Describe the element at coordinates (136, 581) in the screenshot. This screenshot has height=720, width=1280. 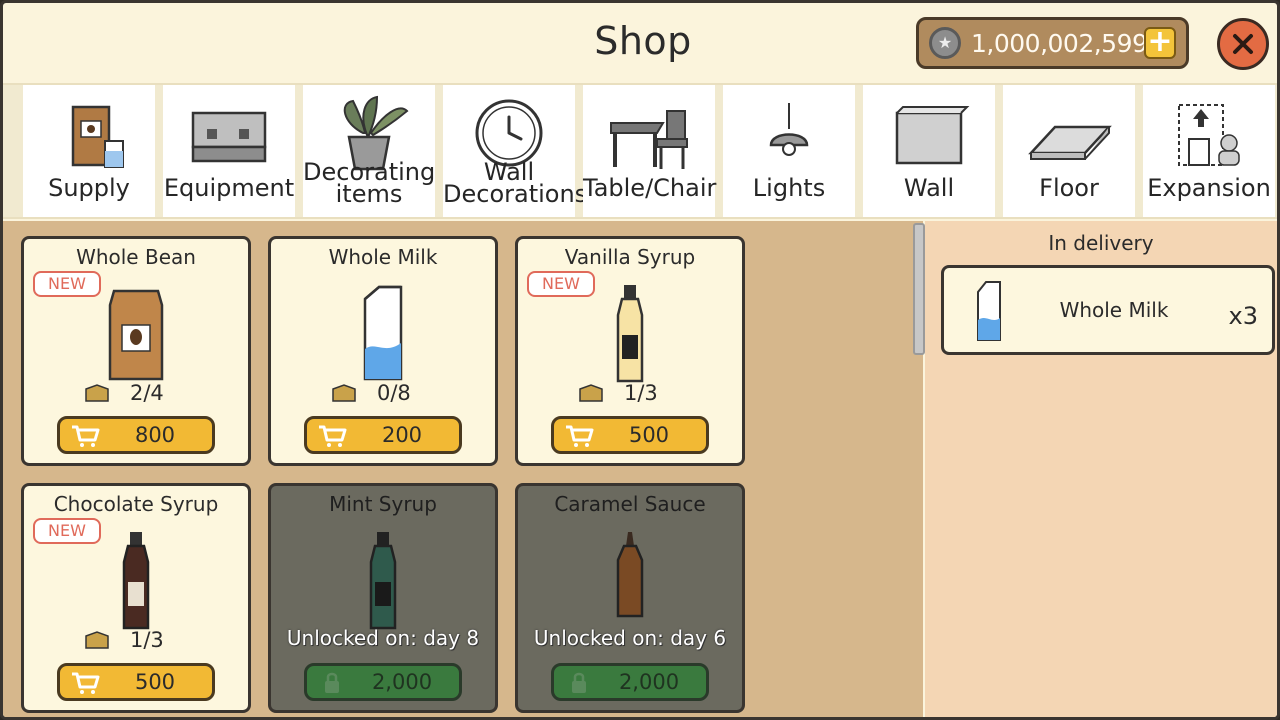
I see `chocolate-syrup-bottle-icon` at that location.